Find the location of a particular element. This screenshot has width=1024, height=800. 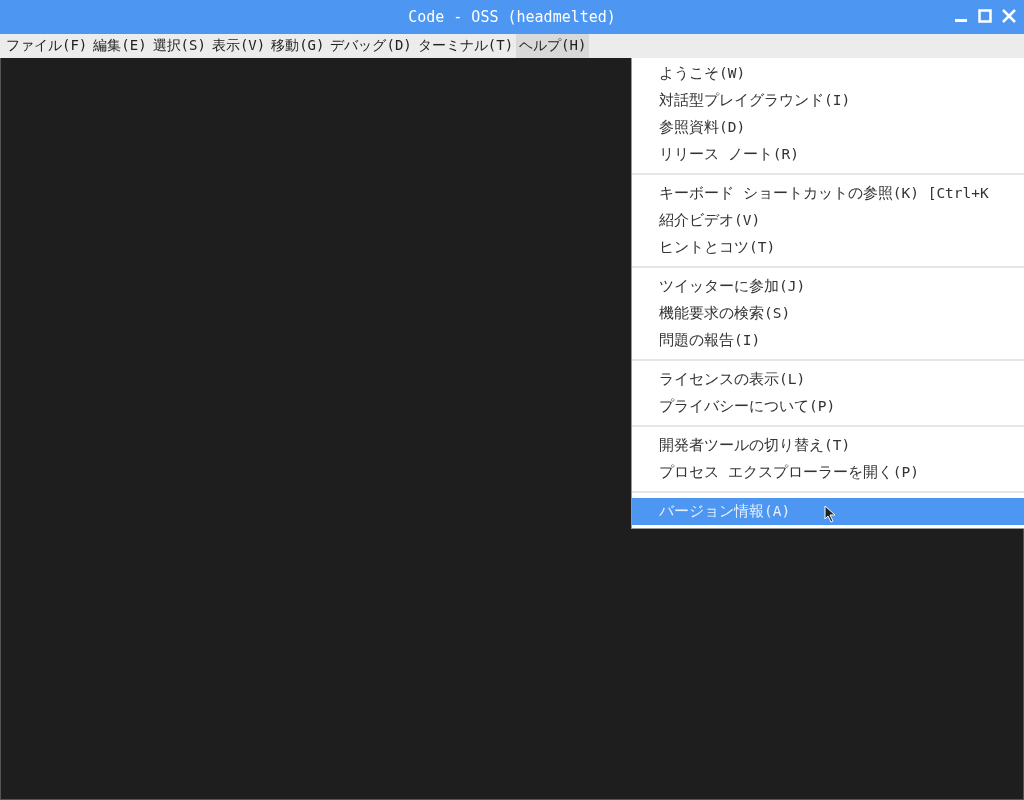

menu-entry: ヒントとコツ(T) is located at coordinates (828, 247).